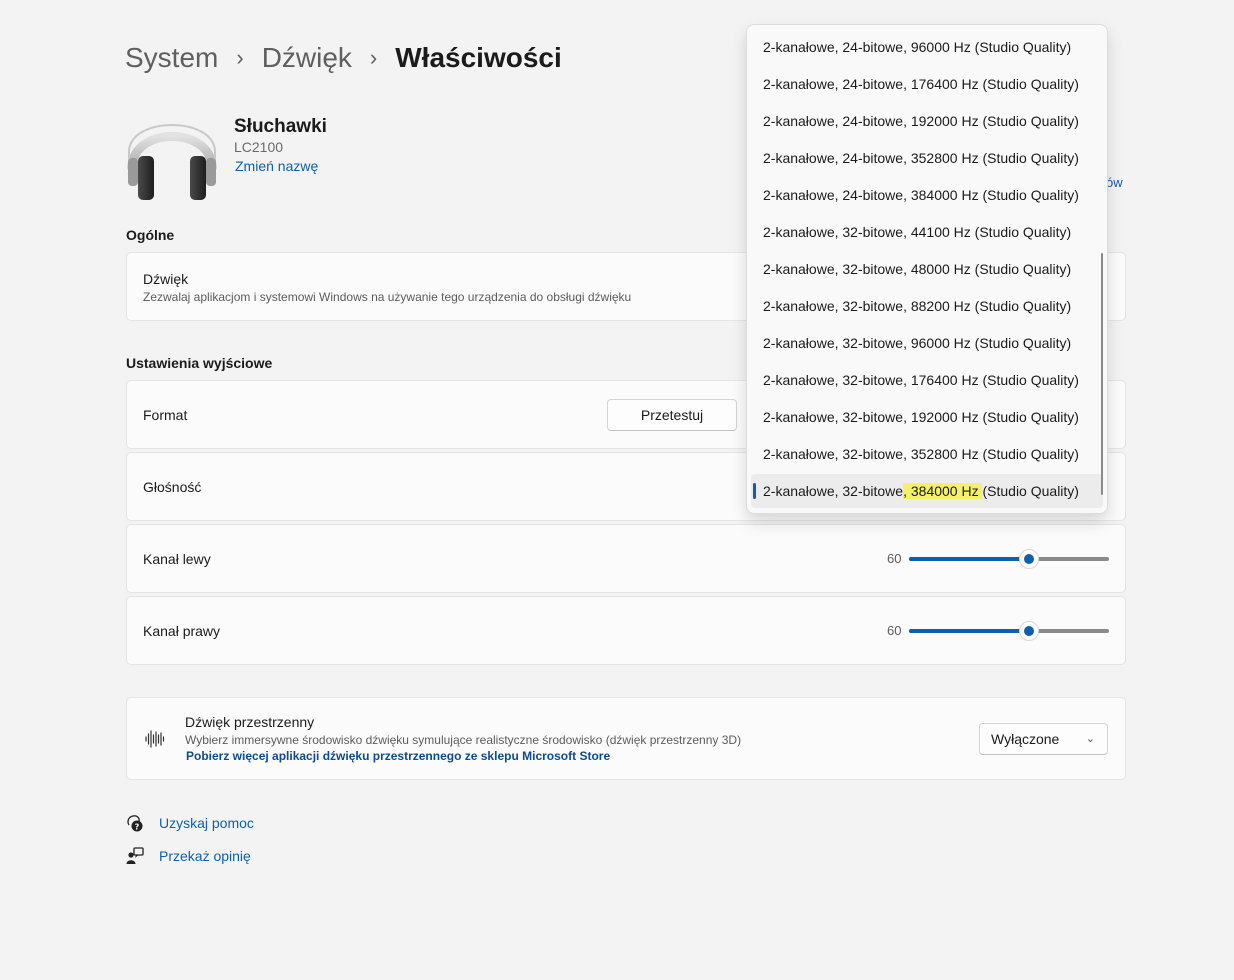  I want to click on rename-link: Zmień nazwę, so click(276, 166).